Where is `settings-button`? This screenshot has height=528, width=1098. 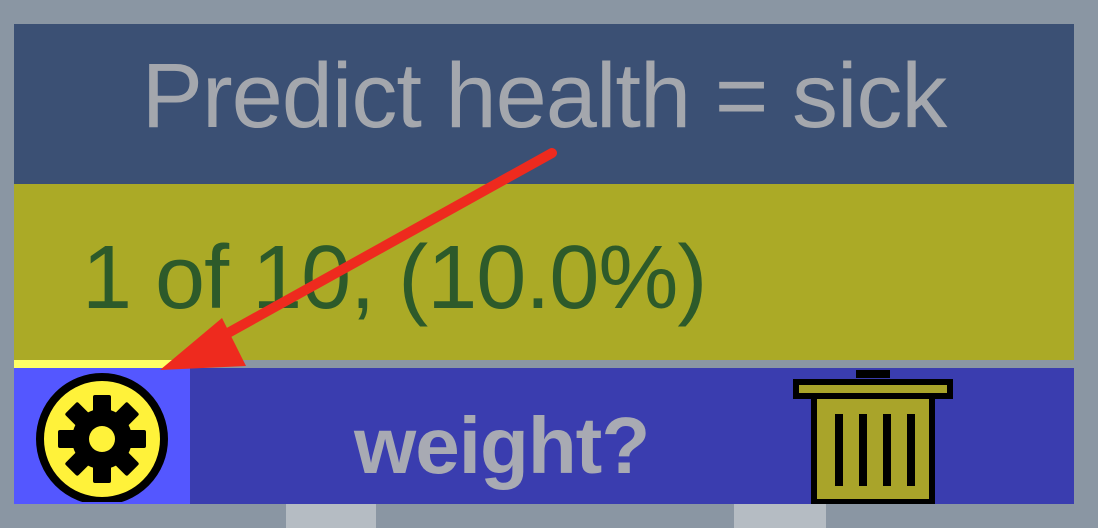 settings-button is located at coordinates (102, 436).